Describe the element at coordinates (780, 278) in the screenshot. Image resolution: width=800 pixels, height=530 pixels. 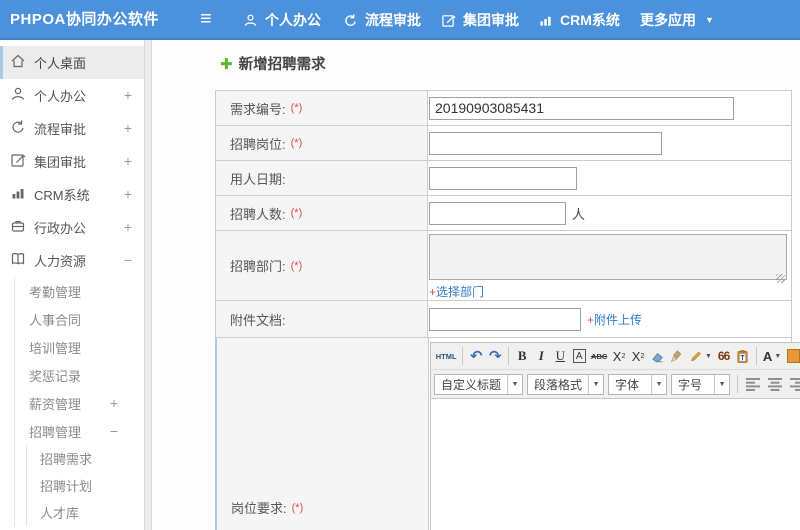
I see `resize-handle-icon` at that location.